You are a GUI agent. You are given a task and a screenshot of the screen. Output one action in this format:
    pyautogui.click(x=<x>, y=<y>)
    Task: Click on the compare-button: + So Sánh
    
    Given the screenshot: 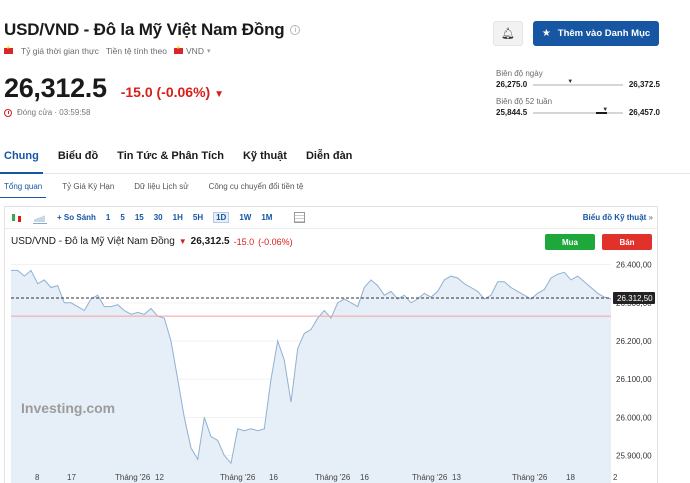 What is the action you would take?
    pyautogui.click(x=76, y=217)
    